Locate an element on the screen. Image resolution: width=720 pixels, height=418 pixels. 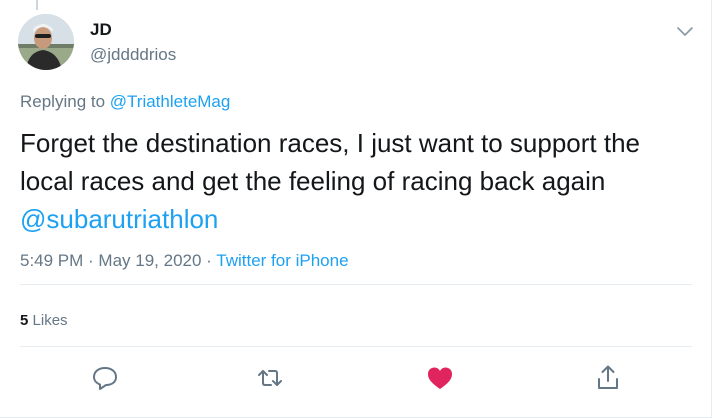
author-handle: @jddddrios is located at coordinates (133, 55).